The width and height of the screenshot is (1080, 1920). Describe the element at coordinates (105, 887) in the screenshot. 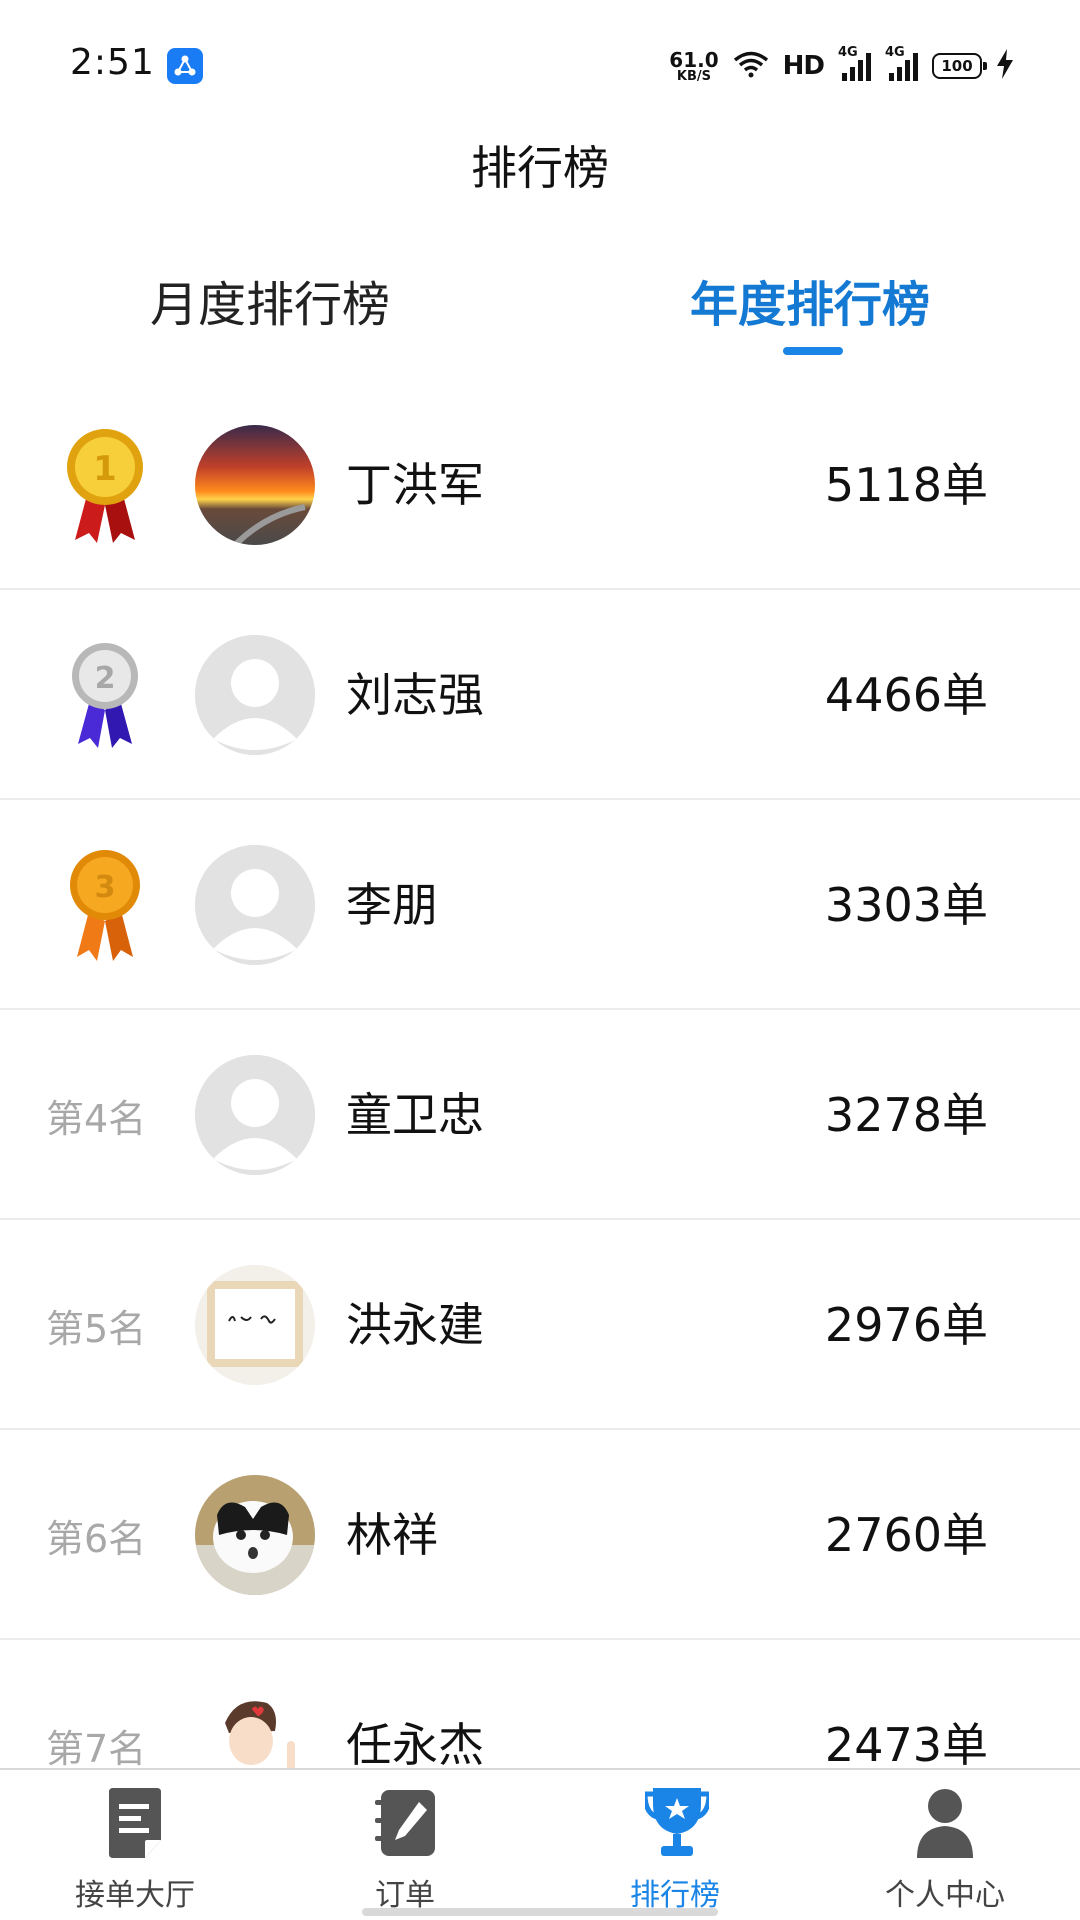

I see `svg-text: 3` at that location.